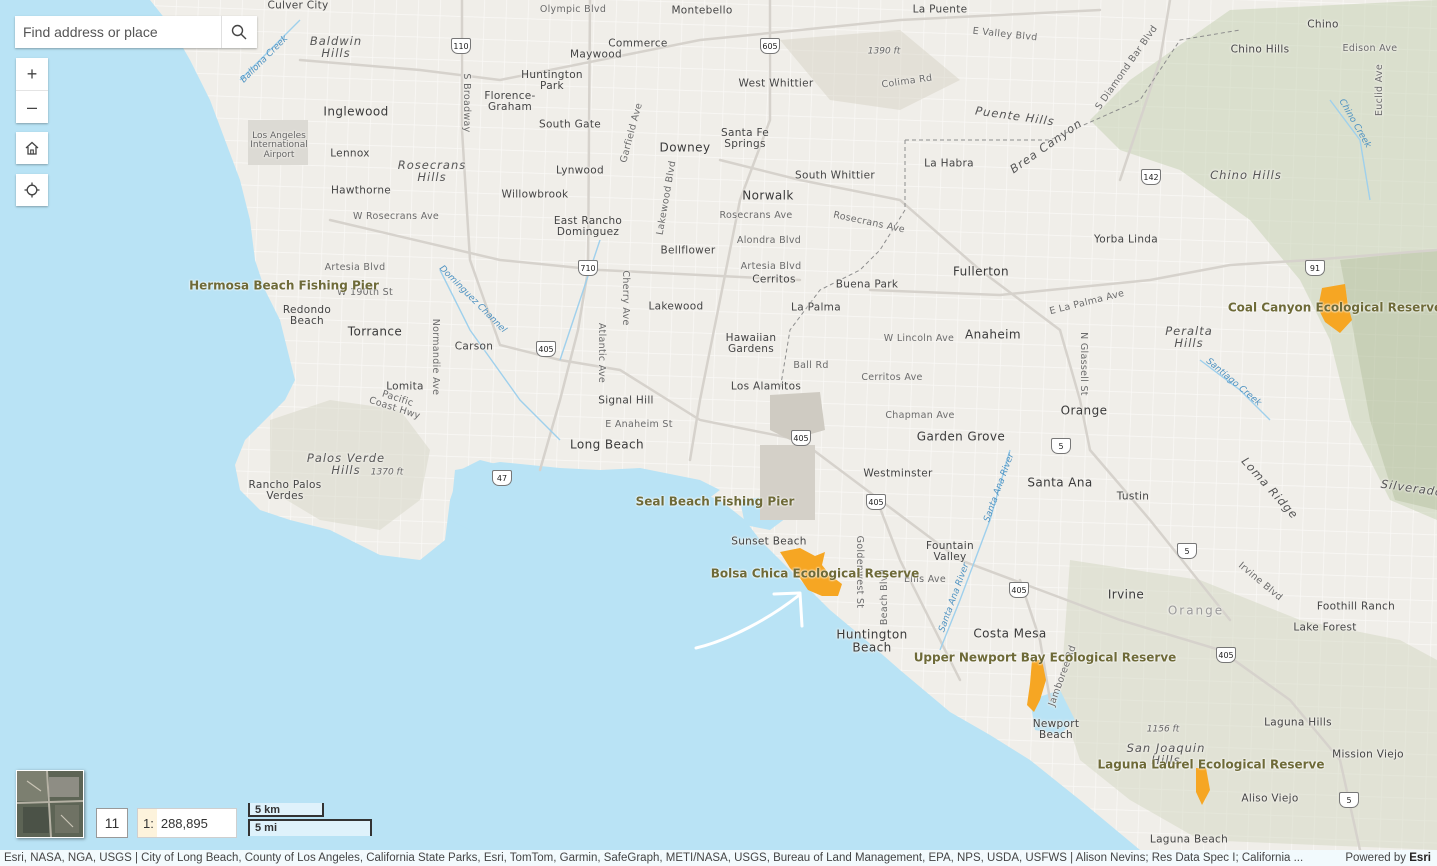 The height and width of the screenshot is (866, 1437). What do you see at coordinates (1349, 800) in the screenshot?
I see `highway-5-shield-c: 5` at bounding box center [1349, 800].